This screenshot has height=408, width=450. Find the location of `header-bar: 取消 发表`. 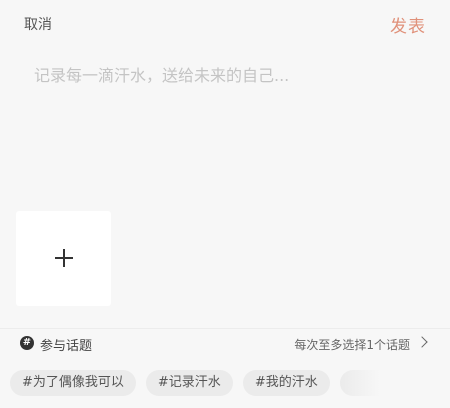

header-bar: 取消 发表 is located at coordinates (225, 24).